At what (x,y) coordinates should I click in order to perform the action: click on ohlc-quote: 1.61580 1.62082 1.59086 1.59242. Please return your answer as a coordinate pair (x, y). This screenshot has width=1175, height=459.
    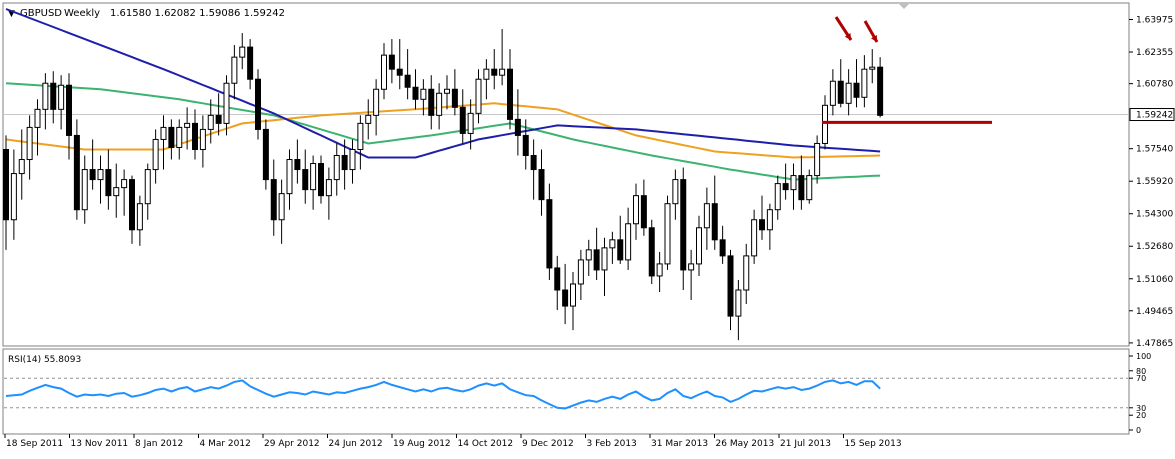
    Looking at the image, I should click on (197, 13).